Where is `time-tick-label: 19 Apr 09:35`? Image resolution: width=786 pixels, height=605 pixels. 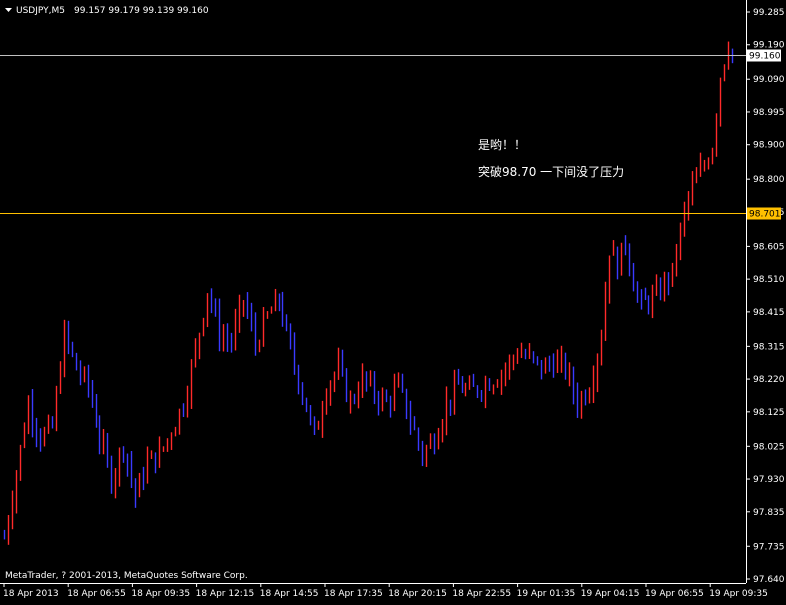
time-tick-label: 19 Apr 09:35 is located at coordinates (738, 594).